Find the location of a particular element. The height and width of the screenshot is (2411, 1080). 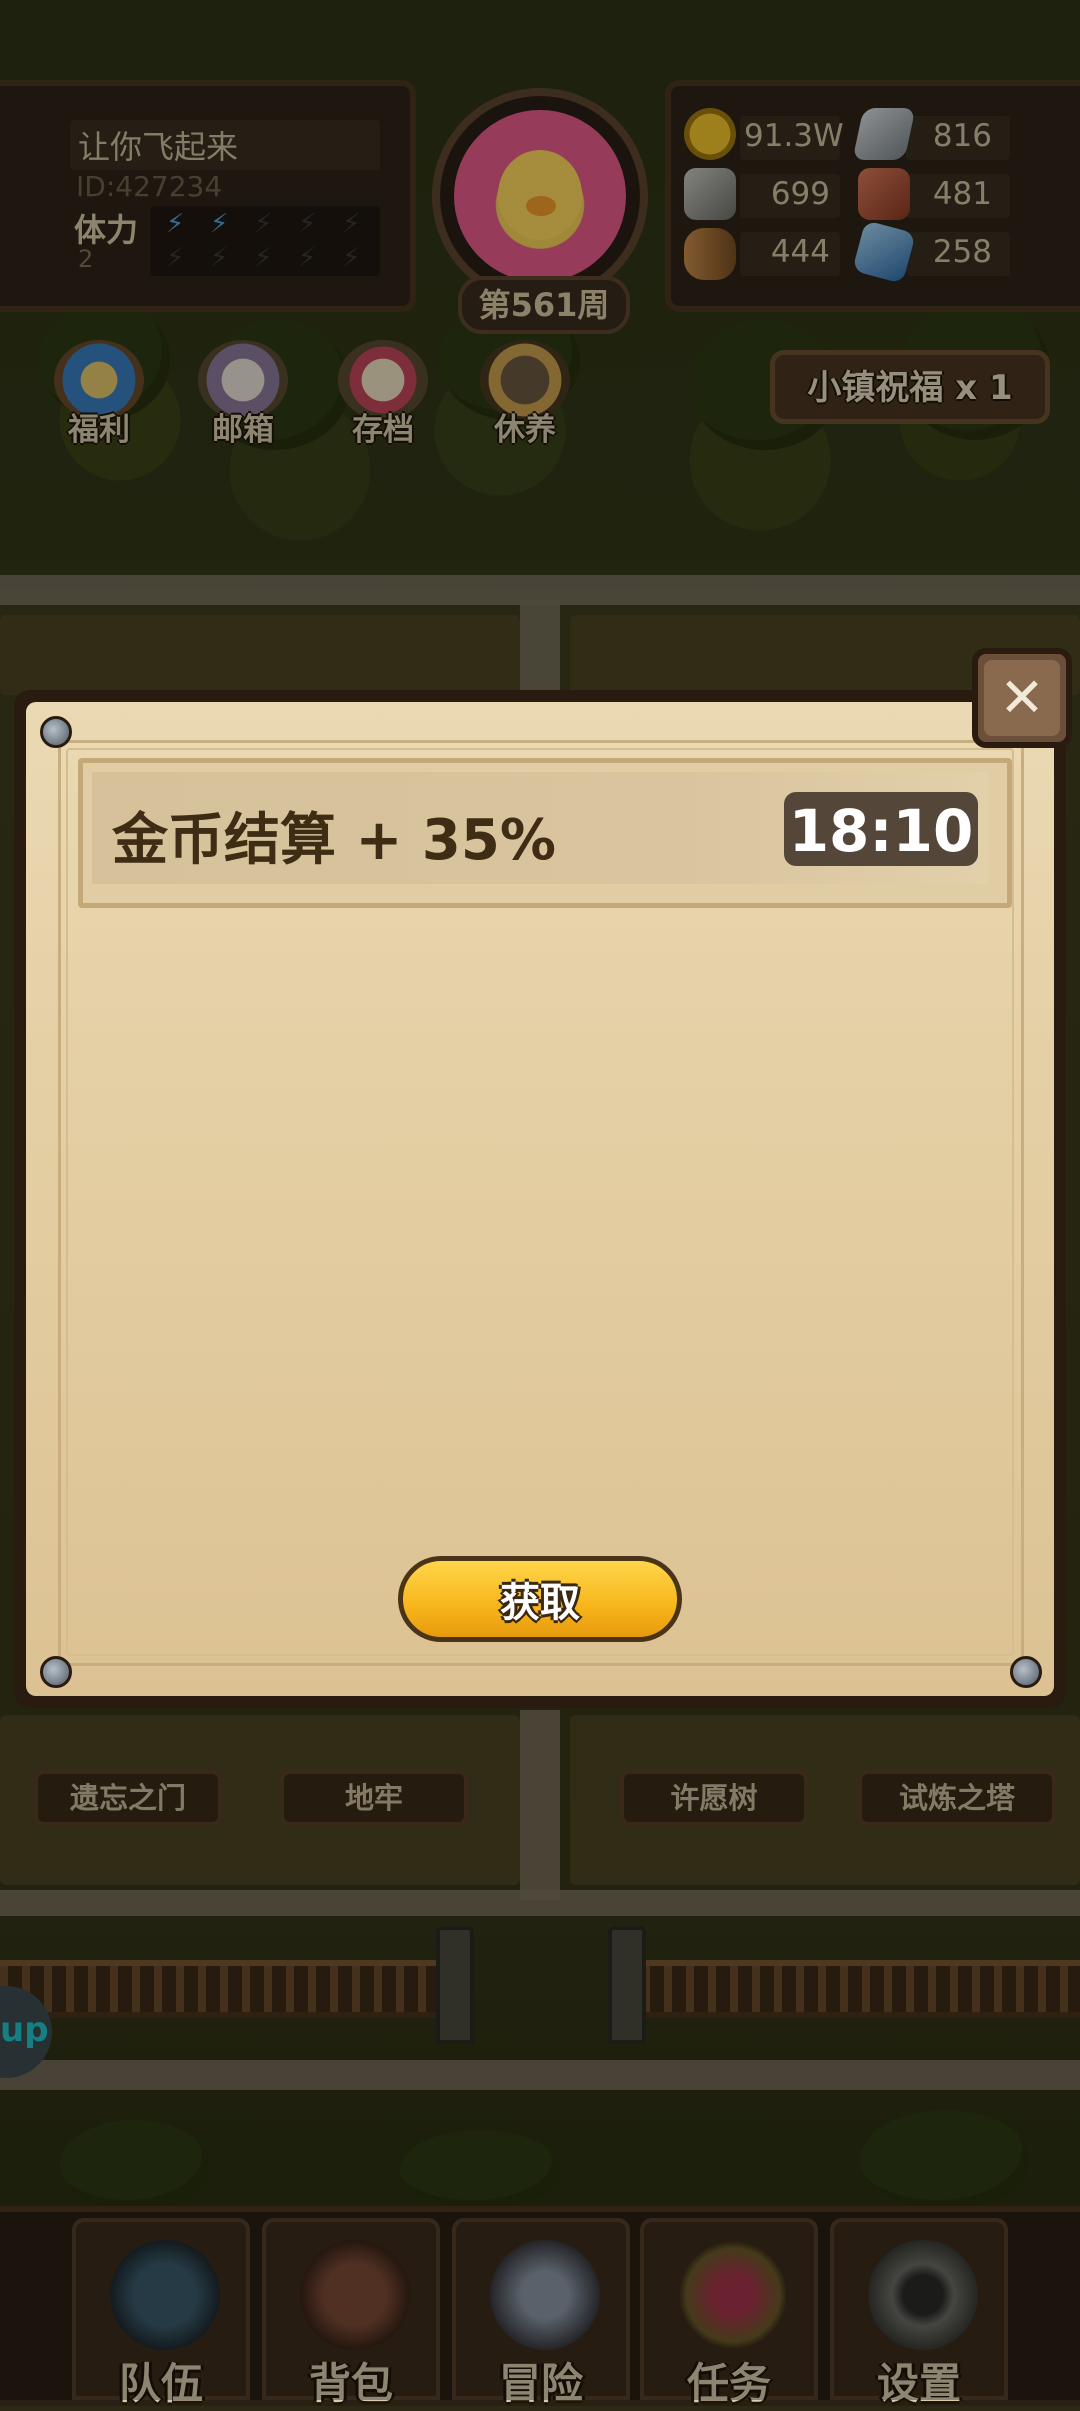

resource-cloth-value: 481 is located at coordinates (962, 194).